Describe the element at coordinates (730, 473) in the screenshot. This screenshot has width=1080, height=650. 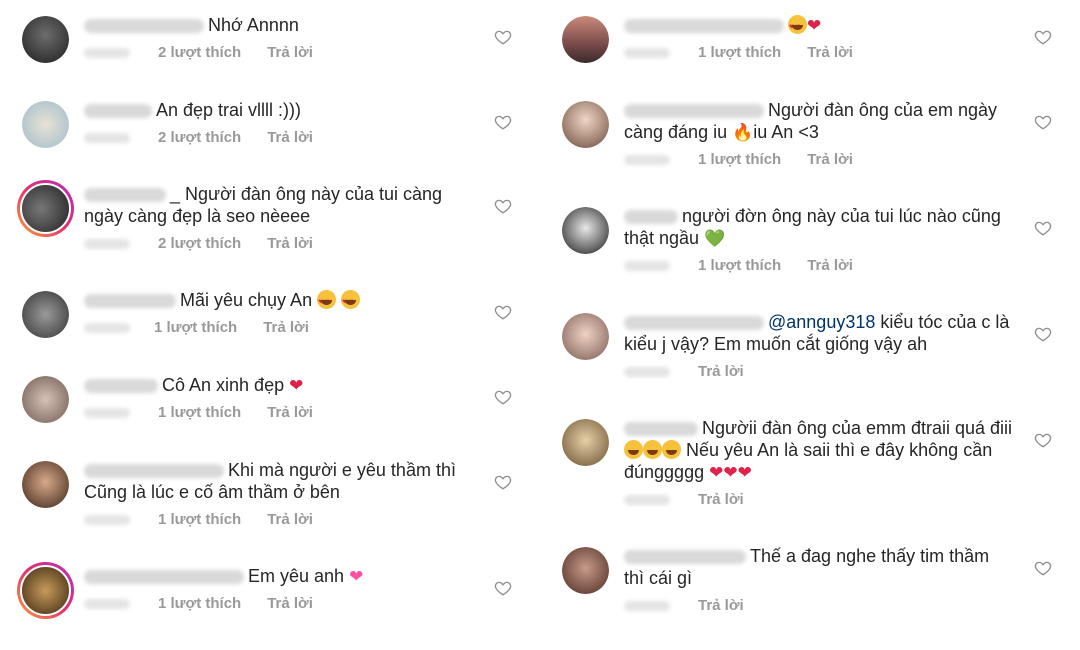
I see `red-heart-emoji: ❤❤❤` at that location.